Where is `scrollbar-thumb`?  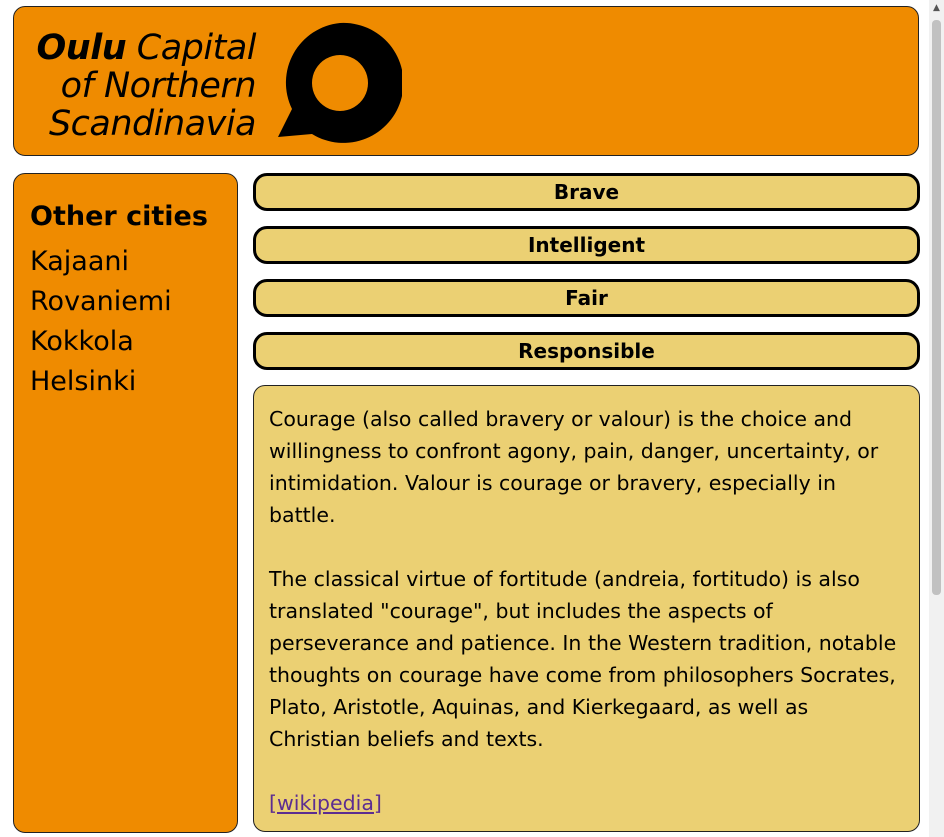
scrollbar-thumb is located at coordinates (936, 307).